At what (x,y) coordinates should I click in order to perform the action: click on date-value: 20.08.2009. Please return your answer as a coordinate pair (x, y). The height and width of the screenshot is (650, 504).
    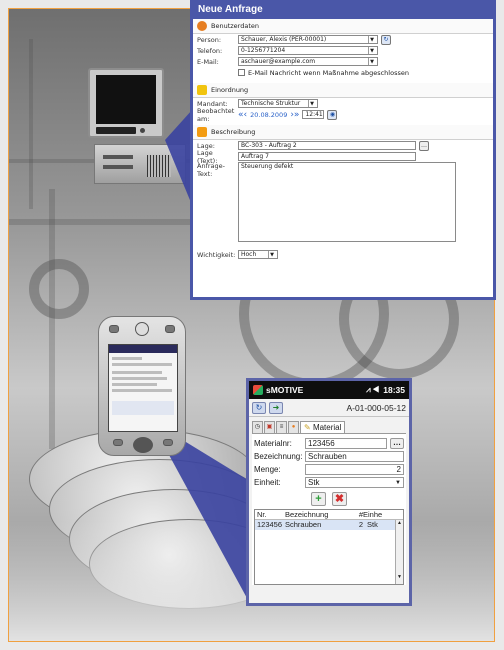
    Looking at the image, I should click on (268, 115).